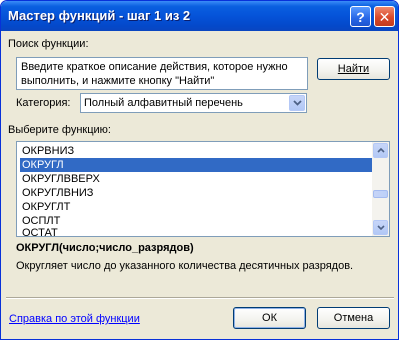 The height and width of the screenshot is (340, 399). I want to click on vertical-scrollbar, so click(380, 189).